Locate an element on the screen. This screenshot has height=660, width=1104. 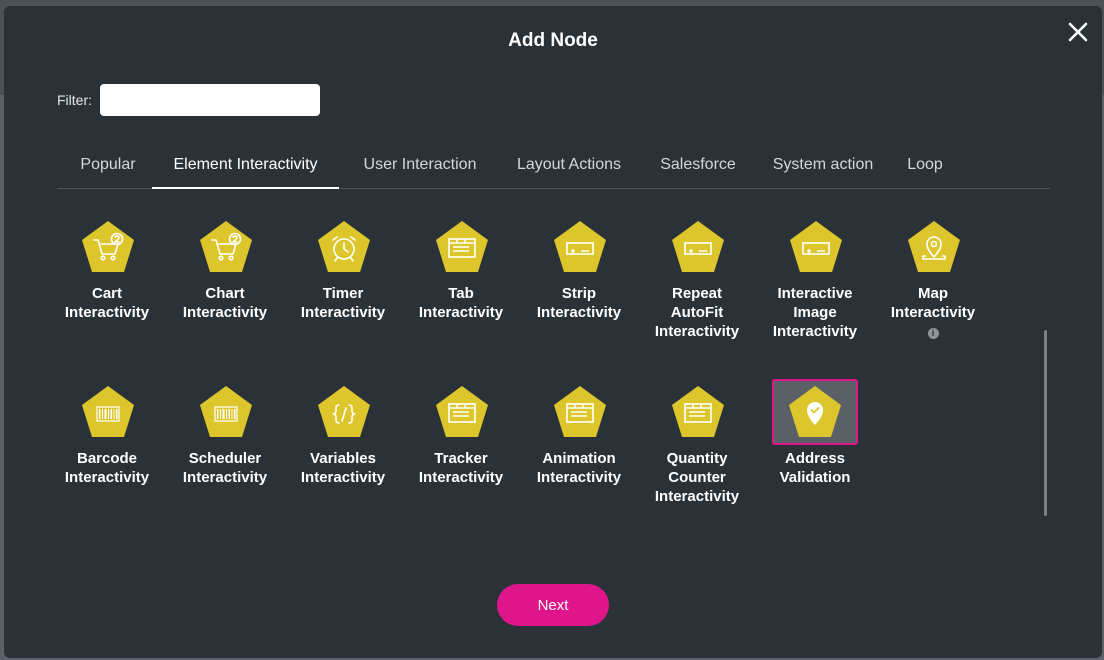
node-barcode-interactivity: Barcode Interactivity is located at coordinates (107, 433).